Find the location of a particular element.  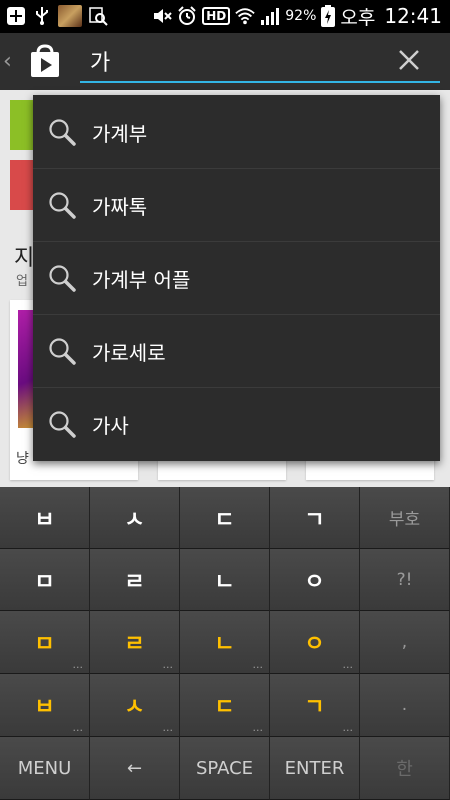

status-ampm: 오후 is located at coordinates (358, 17).